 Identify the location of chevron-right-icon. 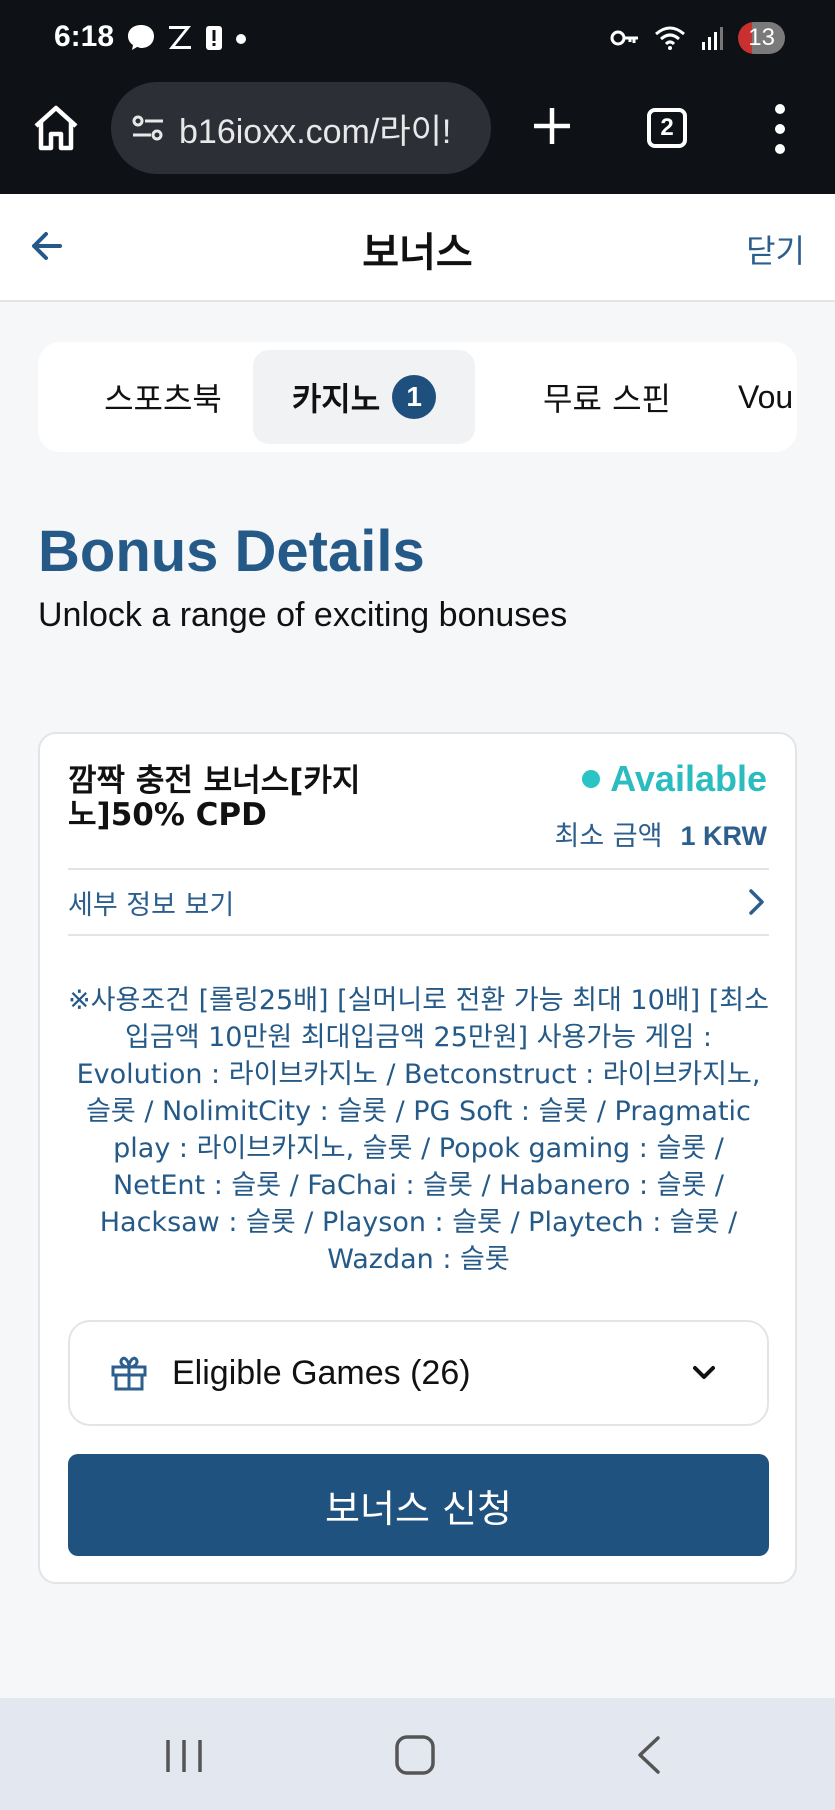
(756, 902).